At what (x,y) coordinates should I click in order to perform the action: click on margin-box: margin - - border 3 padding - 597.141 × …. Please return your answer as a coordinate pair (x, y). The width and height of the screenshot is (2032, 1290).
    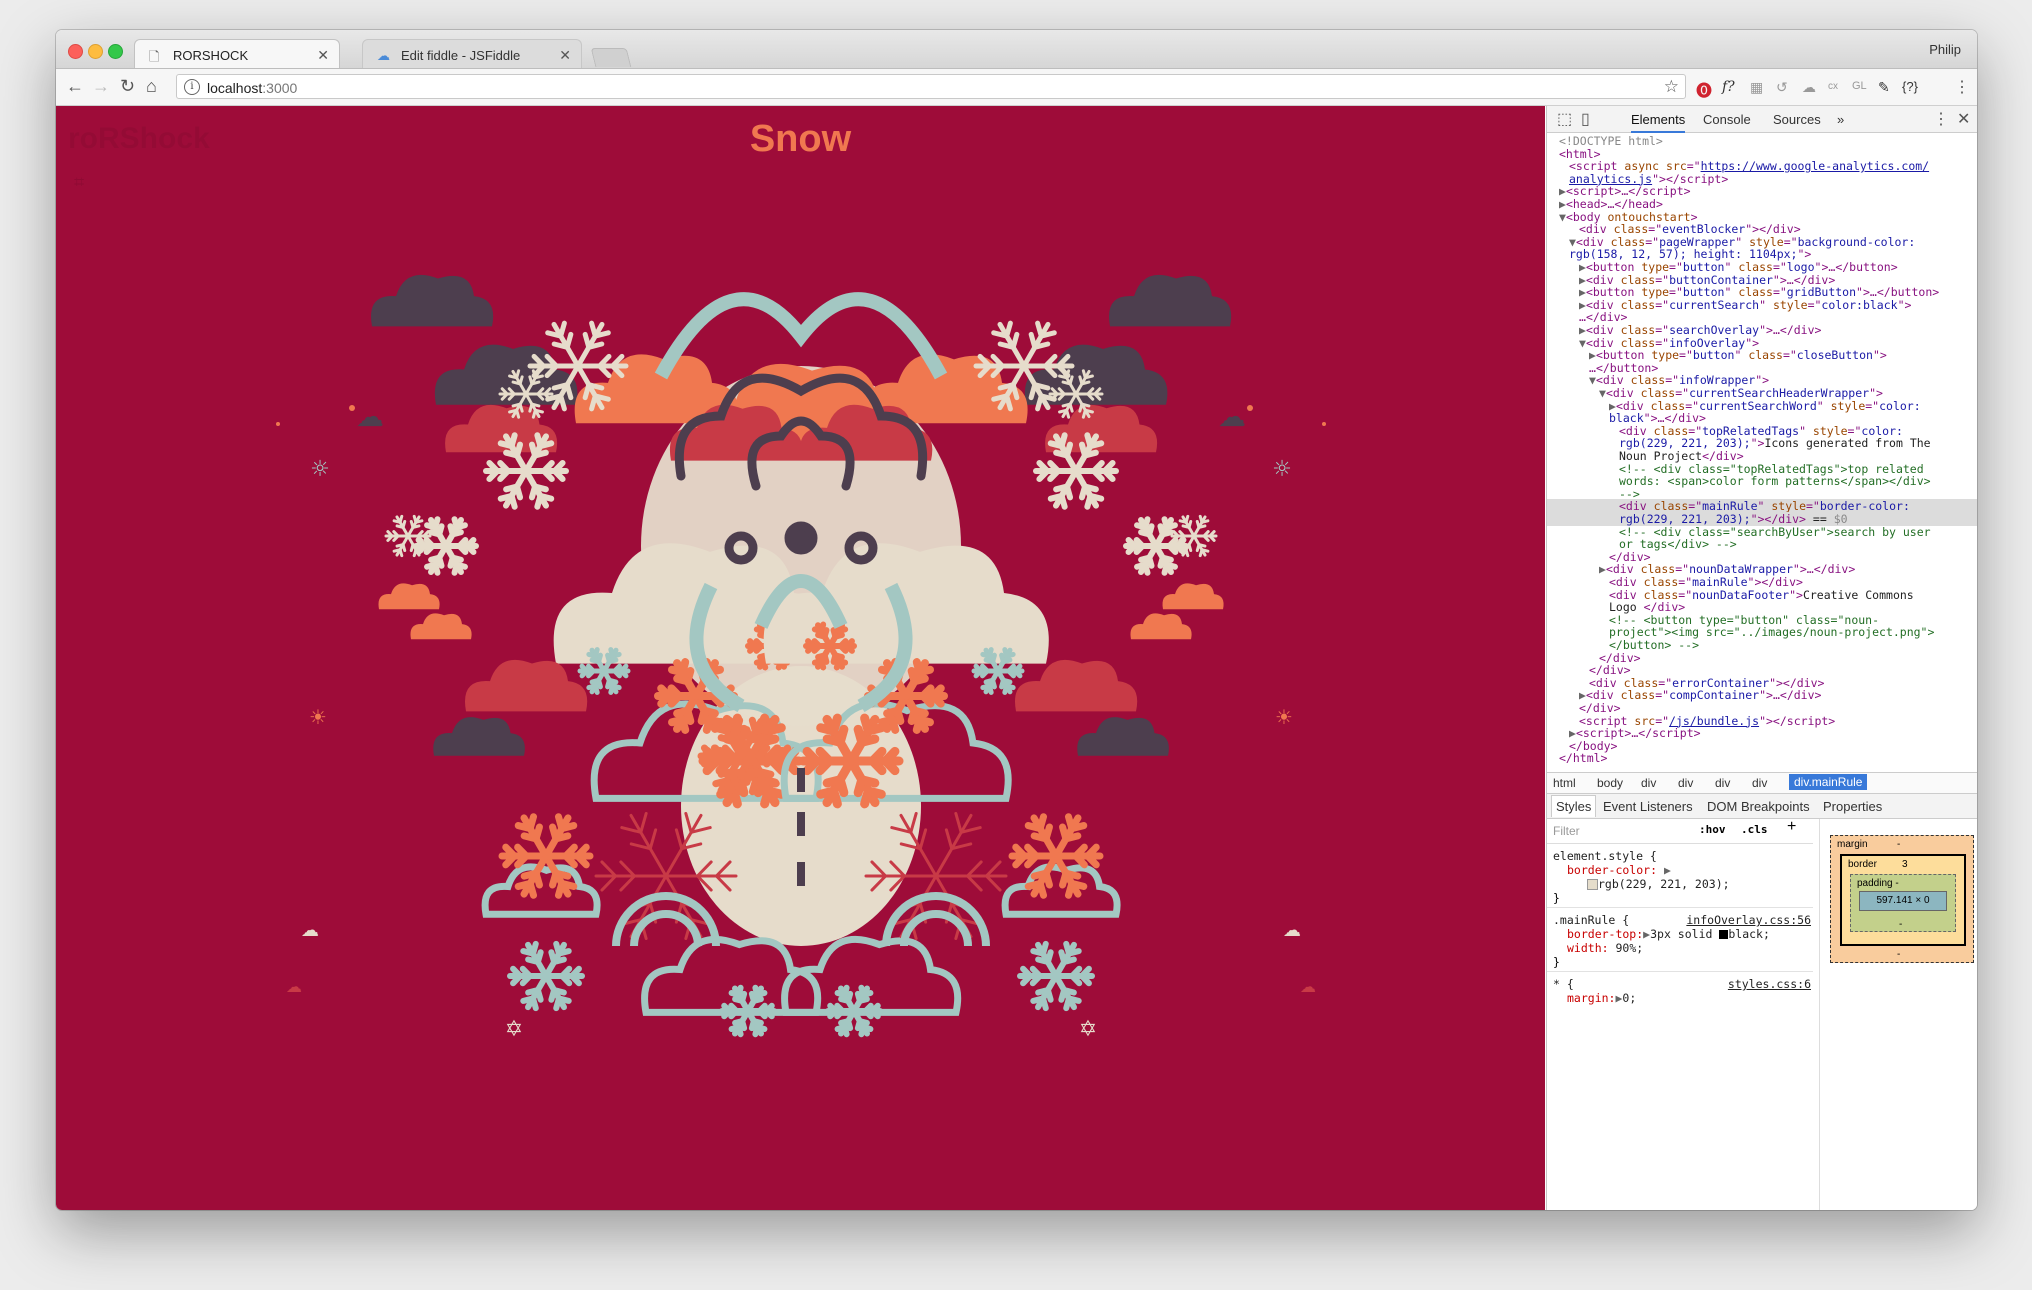
    Looking at the image, I should click on (1902, 899).